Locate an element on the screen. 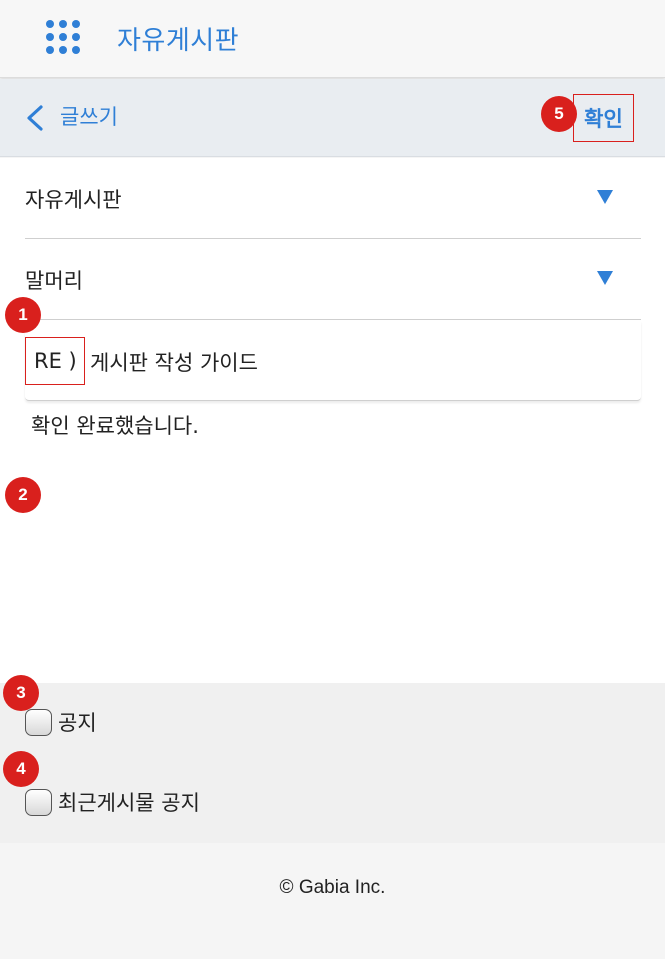 This screenshot has height=959, width=665. grid-menu-icon is located at coordinates (64, 38).